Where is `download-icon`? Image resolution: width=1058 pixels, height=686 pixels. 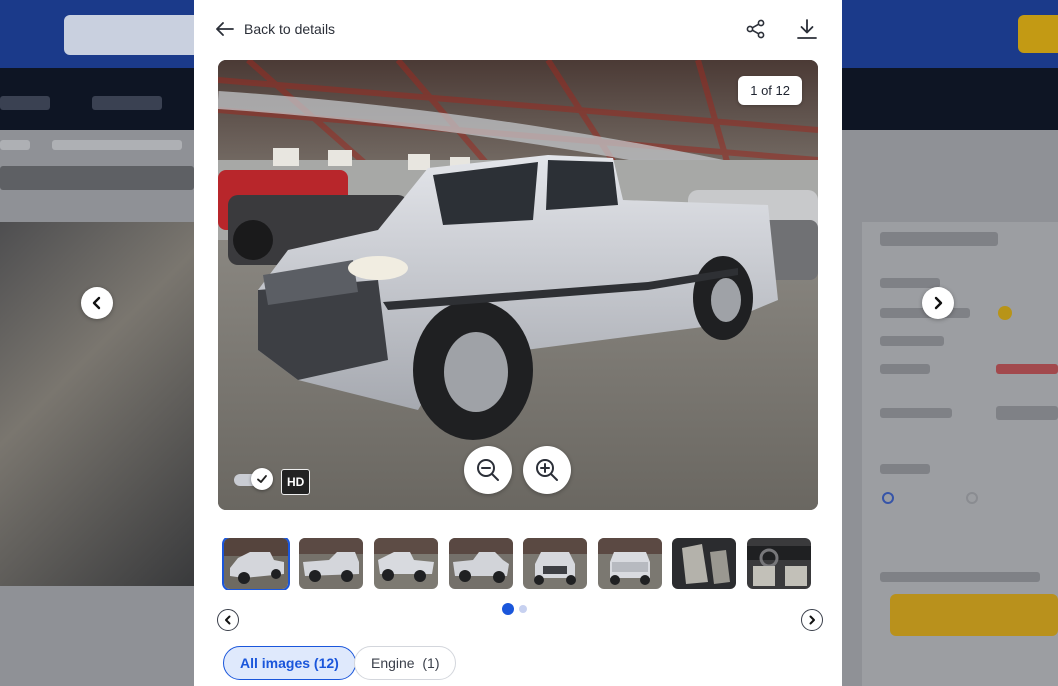 download-icon is located at coordinates (807, 29).